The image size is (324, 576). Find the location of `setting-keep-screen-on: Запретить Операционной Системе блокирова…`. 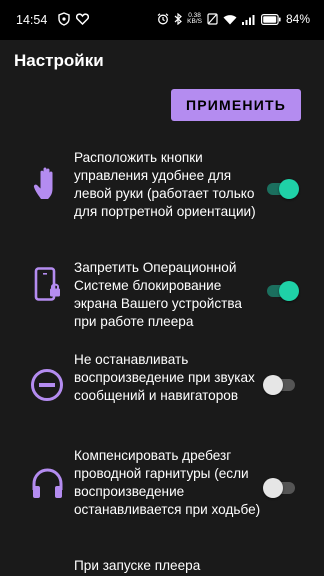

setting-keep-screen-on: Запретить Операционной Системе блокирова… is located at coordinates (162, 295).